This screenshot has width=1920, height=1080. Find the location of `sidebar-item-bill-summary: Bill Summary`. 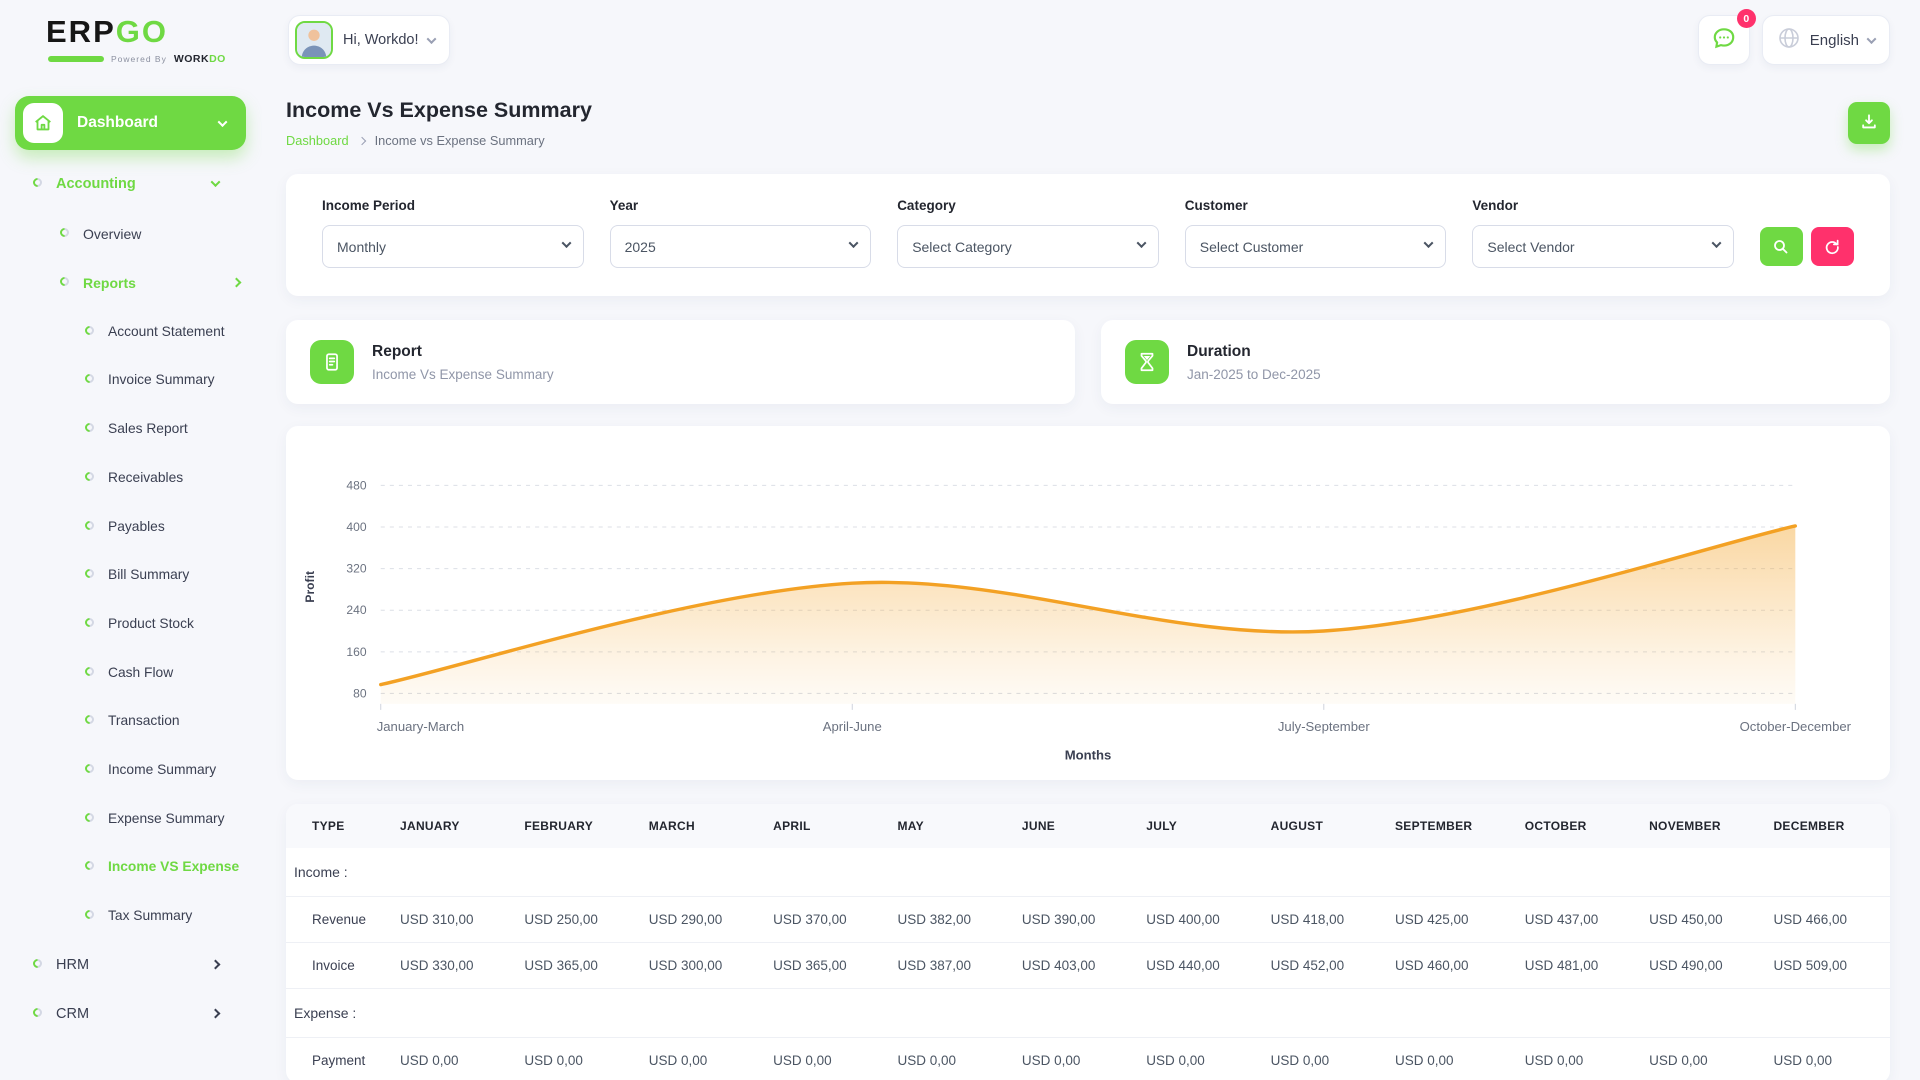

sidebar-item-bill-summary: Bill Summary is located at coordinates (131, 575).